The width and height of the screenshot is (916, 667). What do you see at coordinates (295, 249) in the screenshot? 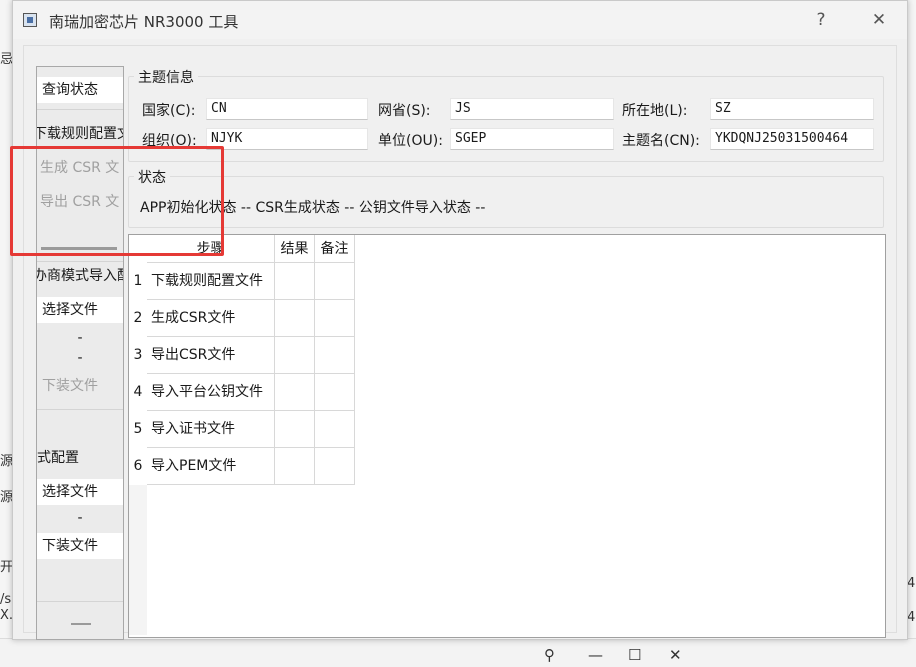
I see `header-result: 结果` at bounding box center [295, 249].